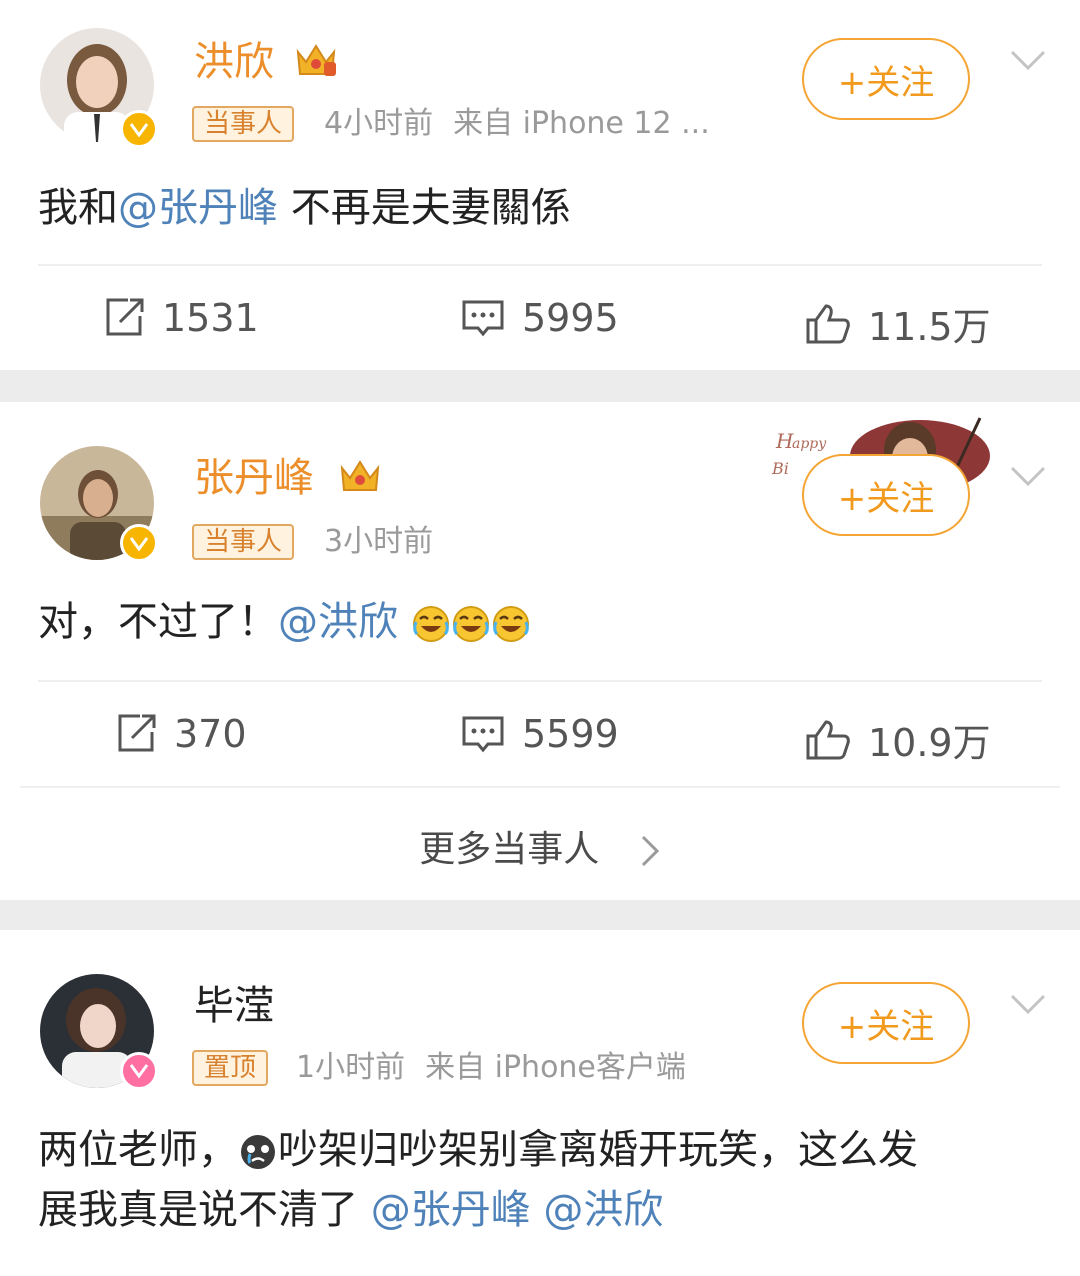  I want to click on more-parties-link: 更多当事人, so click(540, 846).